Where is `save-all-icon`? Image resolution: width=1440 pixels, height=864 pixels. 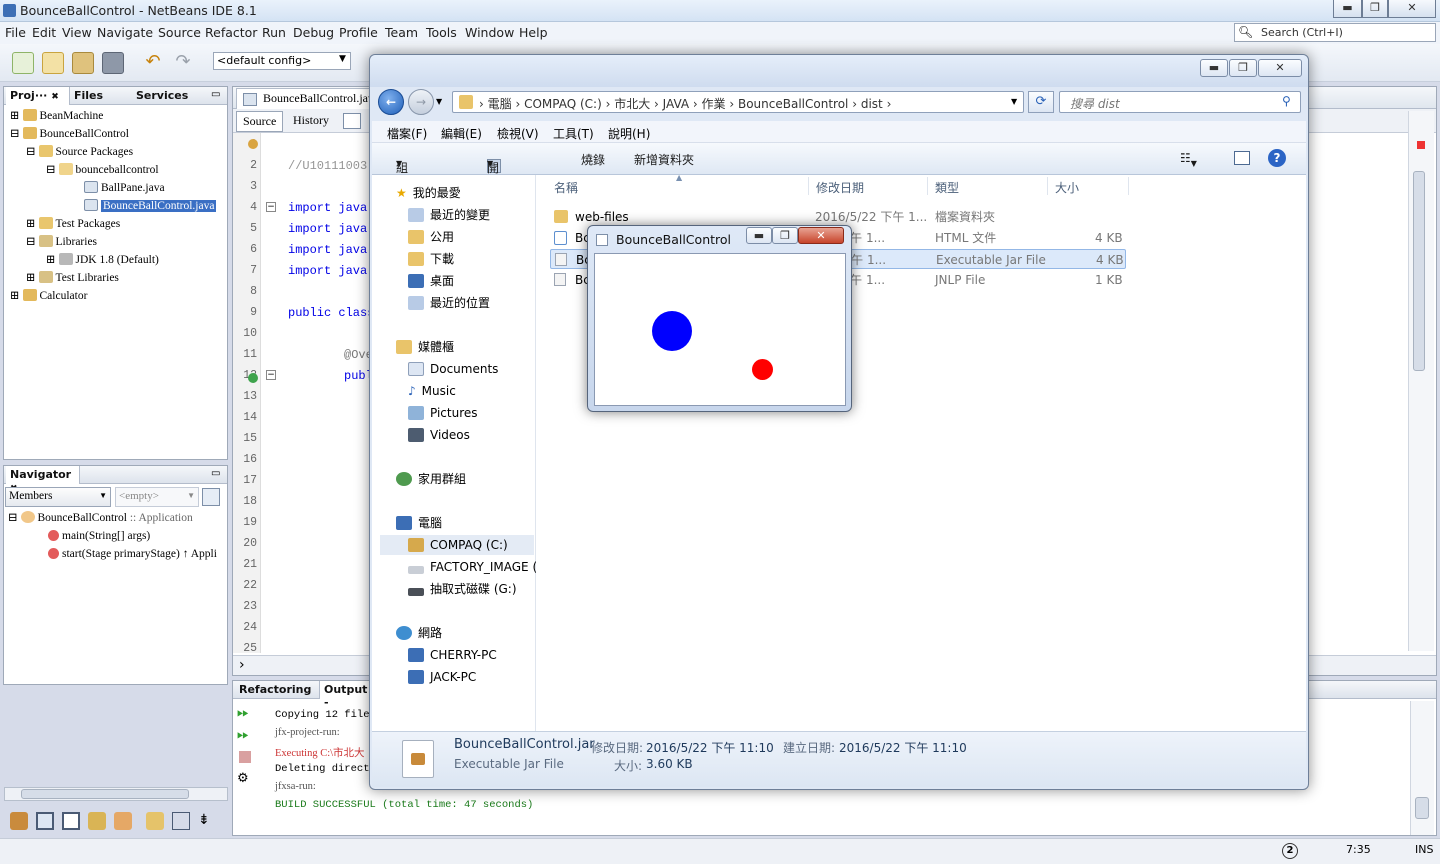
save-all-icon is located at coordinates (113, 63).